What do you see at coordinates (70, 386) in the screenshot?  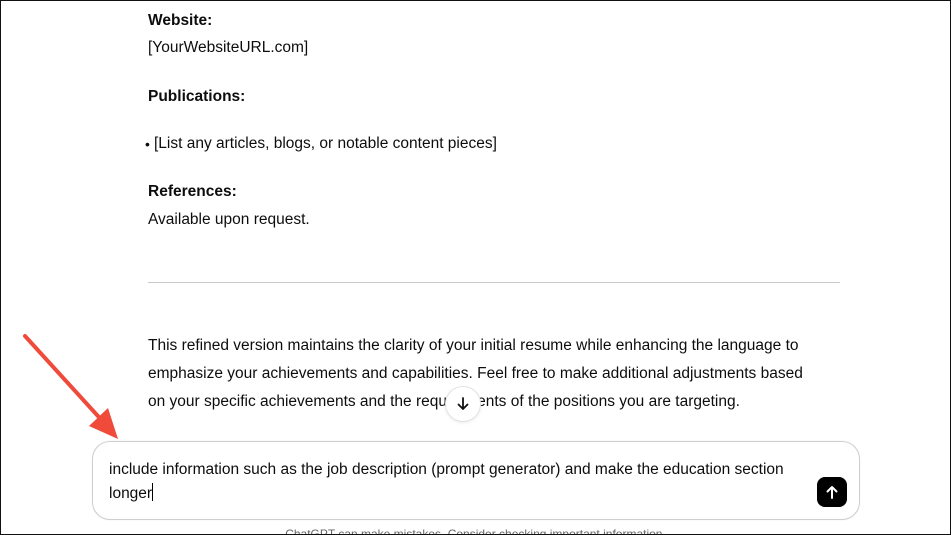 I see `annotation-arrow-icon` at bounding box center [70, 386].